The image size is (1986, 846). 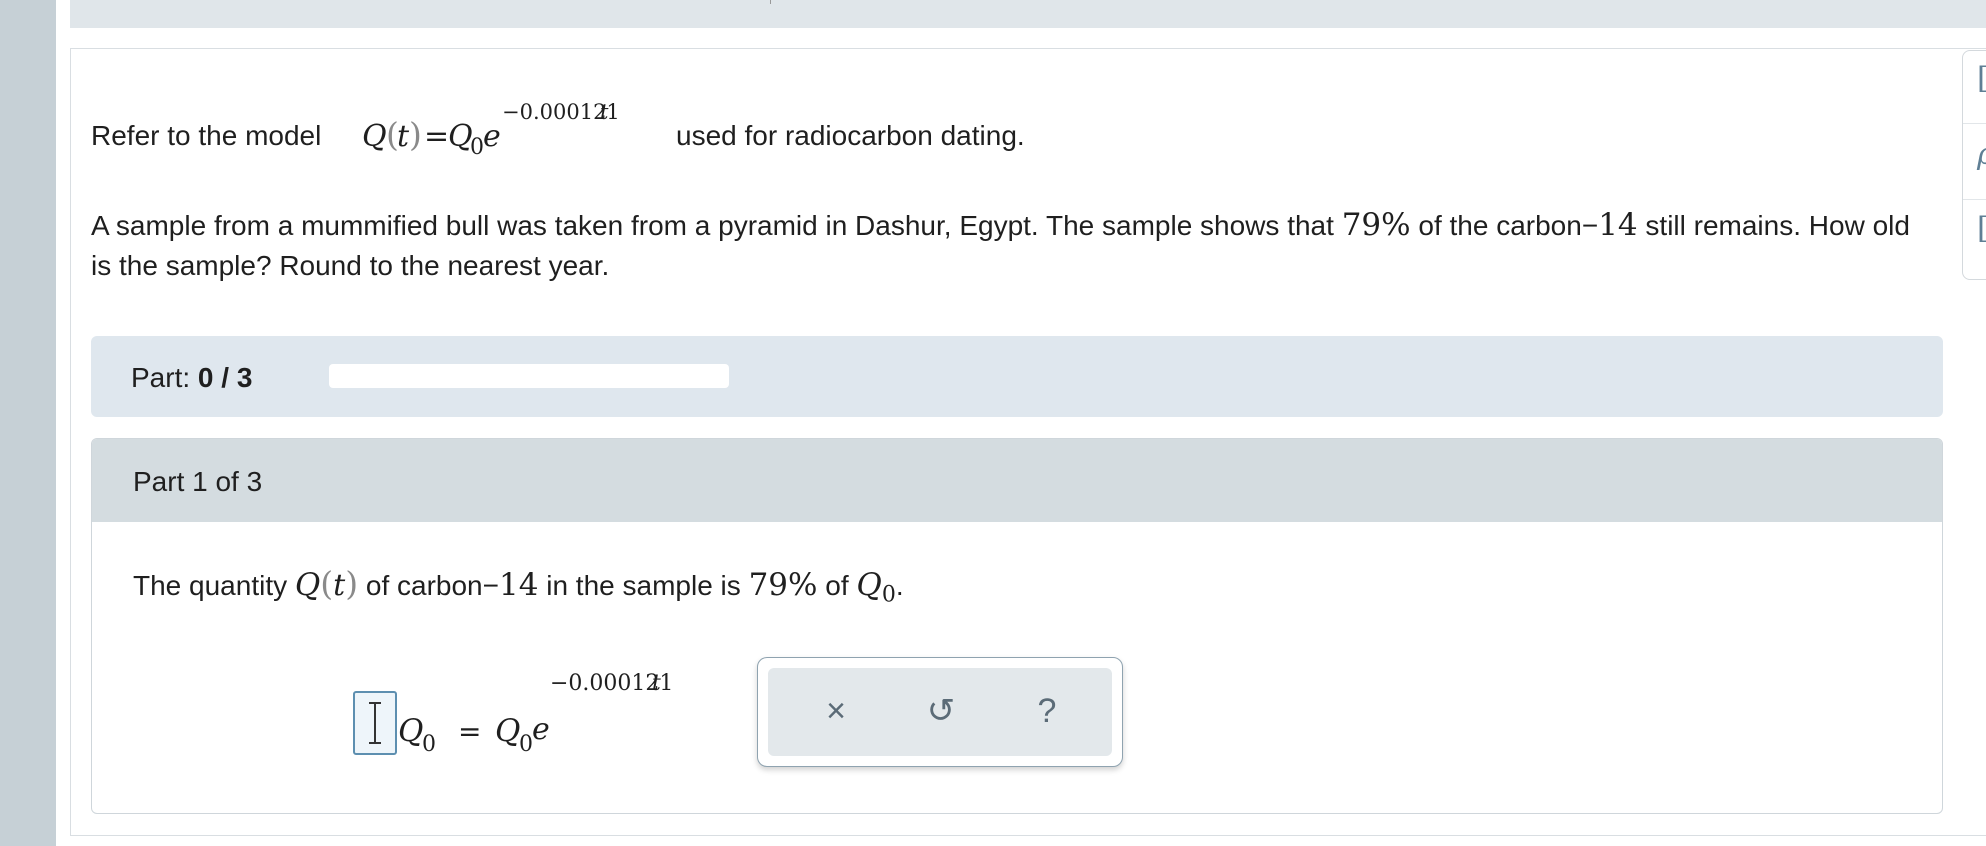 I want to click on percent-value: 79%, so click(x=1376, y=225).